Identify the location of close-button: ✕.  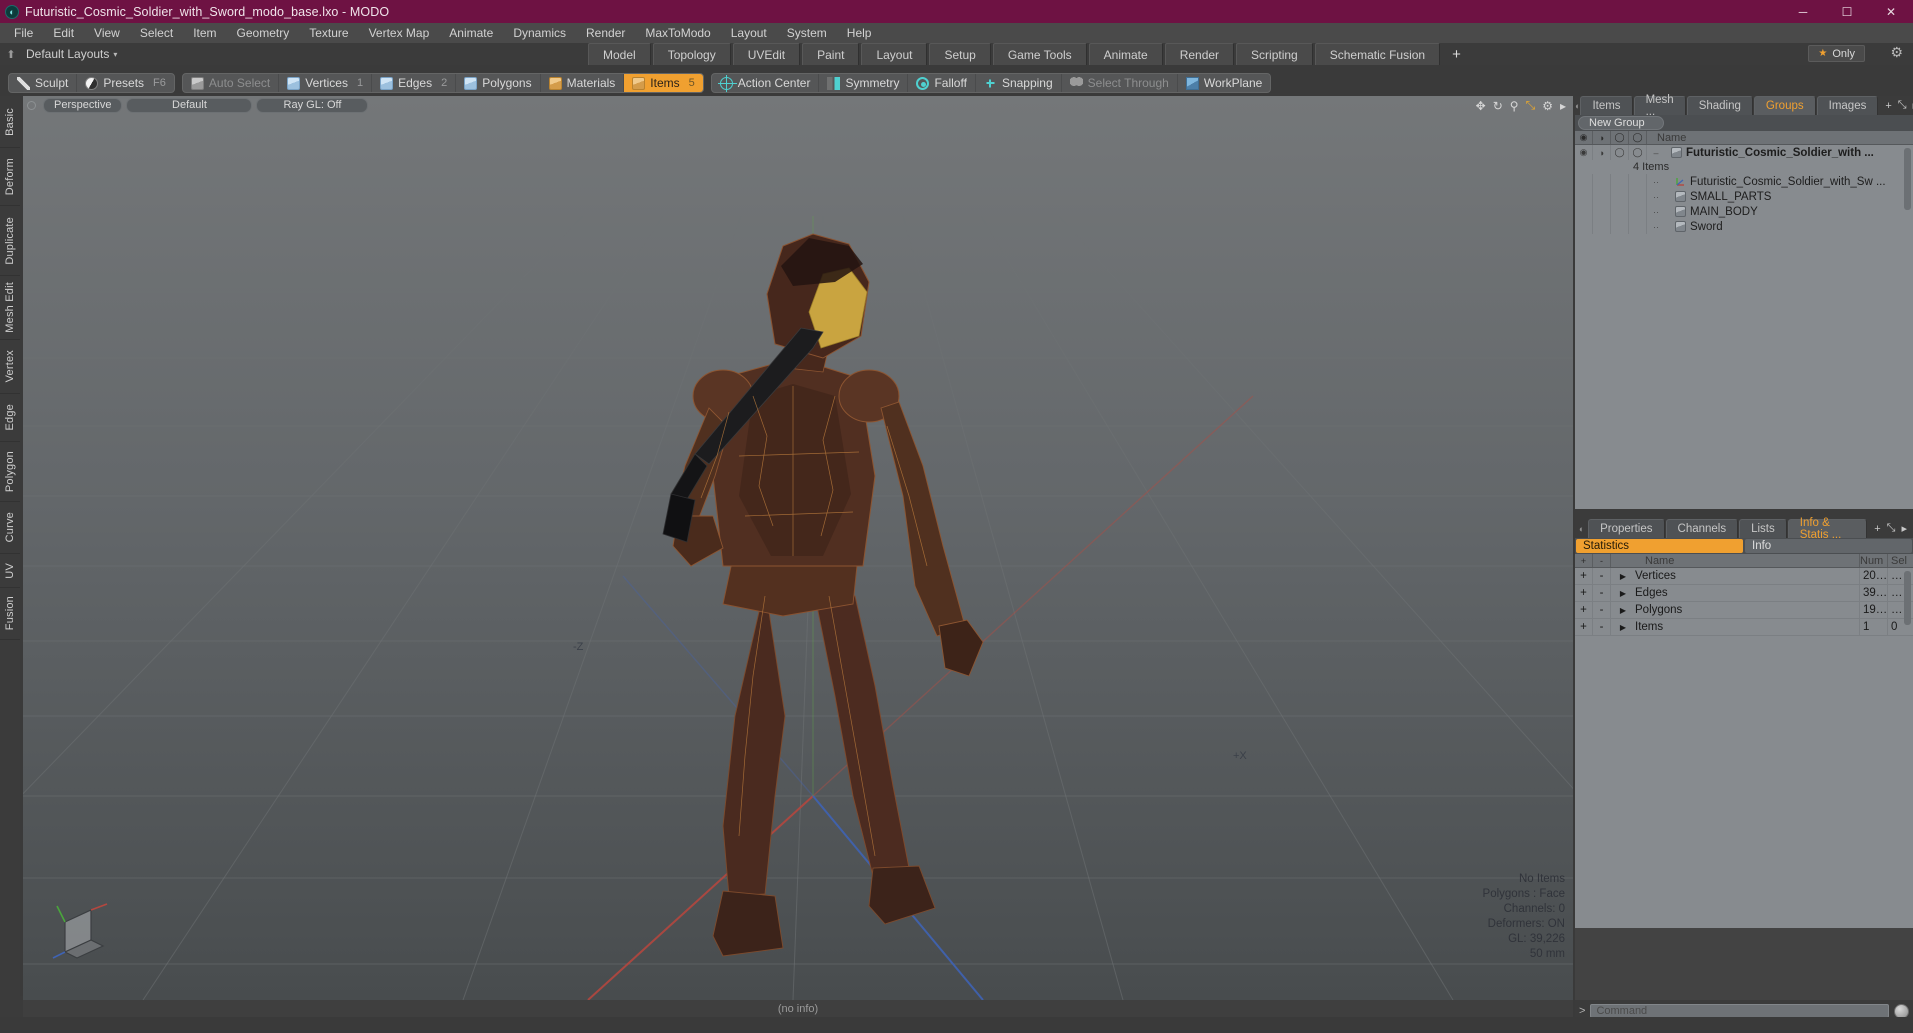
(1891, 11).